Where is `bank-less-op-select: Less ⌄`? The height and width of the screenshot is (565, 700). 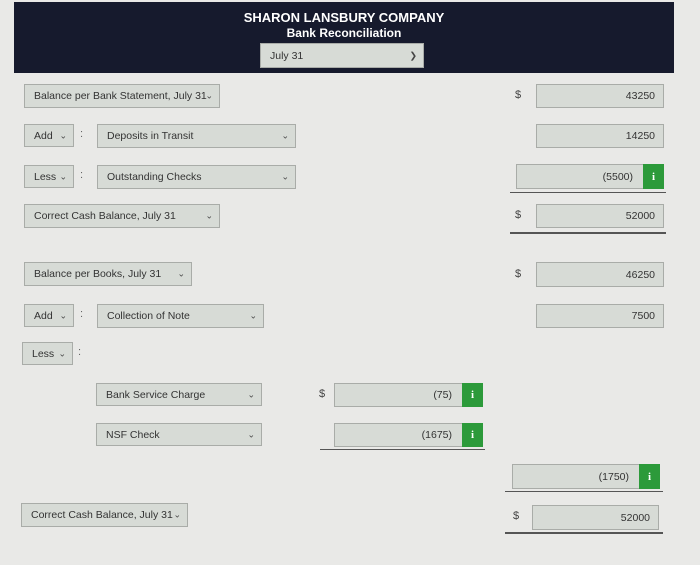
bank-less-op-select: Less ⌄ is located at coordinates (49, 176).